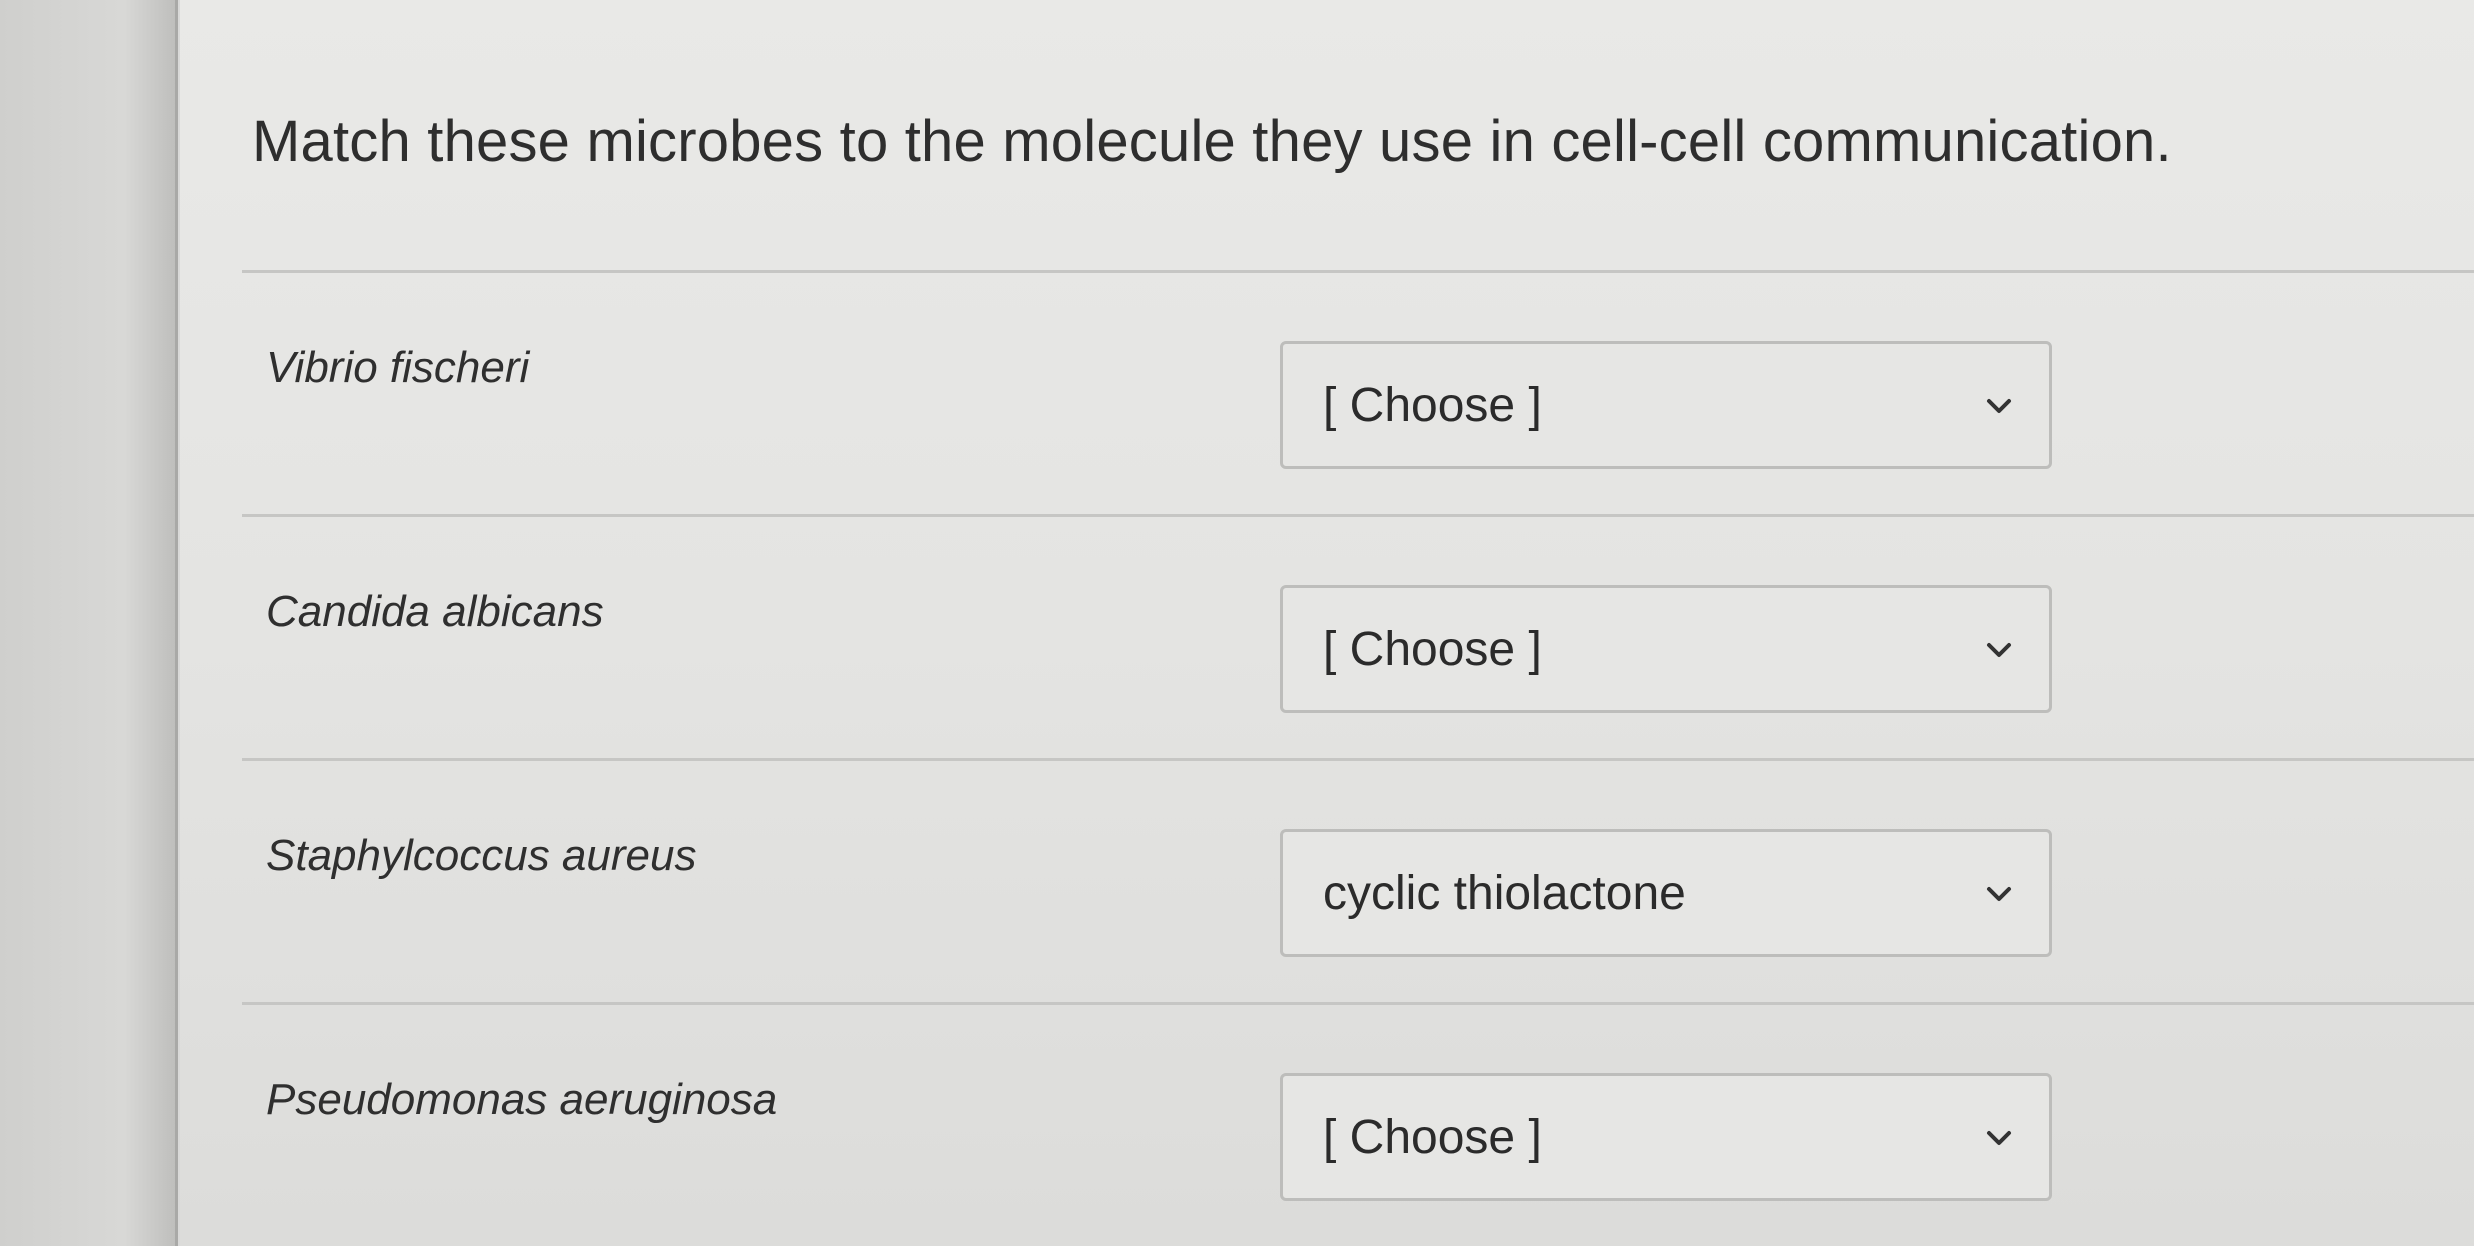 The width and height of the screenshot is (2474, 1246). What do you see at coordinates (481, 855) in the screenshot?
I see `microbe-label: Staphylcoccus aureus` at bounding box center [481, 855].